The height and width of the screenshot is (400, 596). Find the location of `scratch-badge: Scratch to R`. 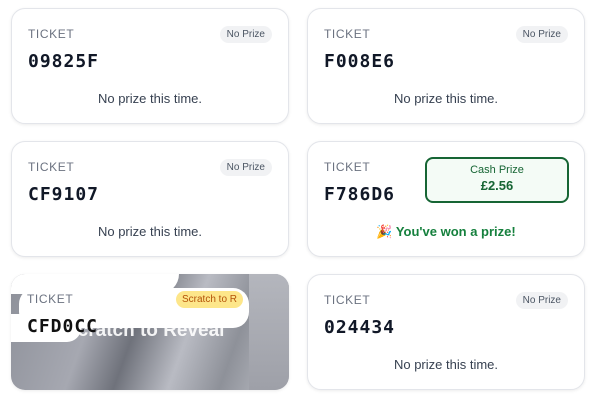

scratch-badge: Scratch to R is located at coordinates (210, 299).